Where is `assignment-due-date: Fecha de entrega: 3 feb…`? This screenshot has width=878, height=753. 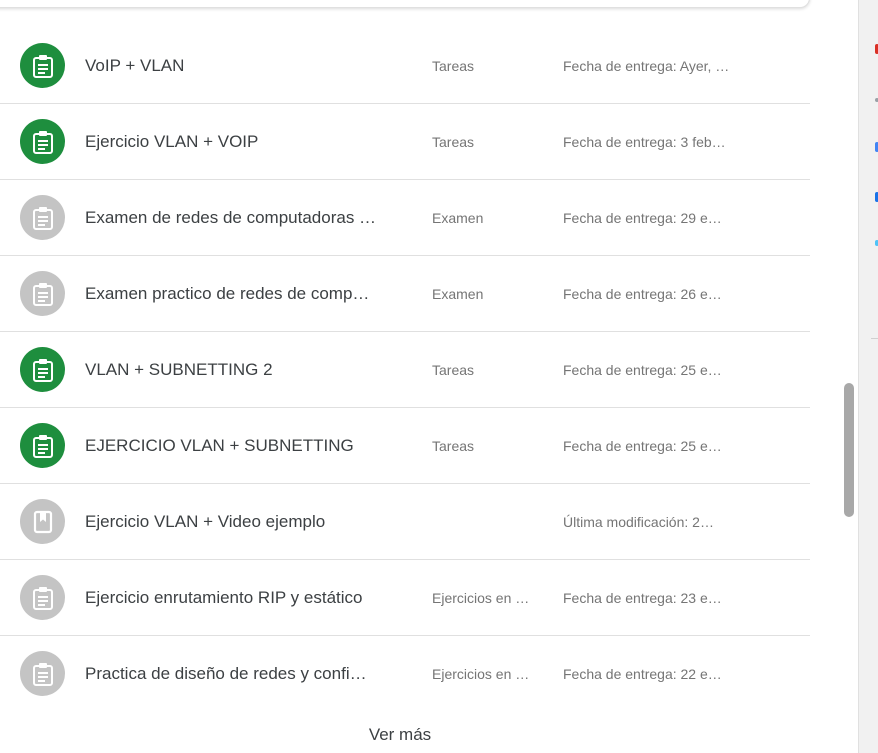 assignment-due-date: Fecha de entrega: 3 feb… is located at coordinates (644, 141).